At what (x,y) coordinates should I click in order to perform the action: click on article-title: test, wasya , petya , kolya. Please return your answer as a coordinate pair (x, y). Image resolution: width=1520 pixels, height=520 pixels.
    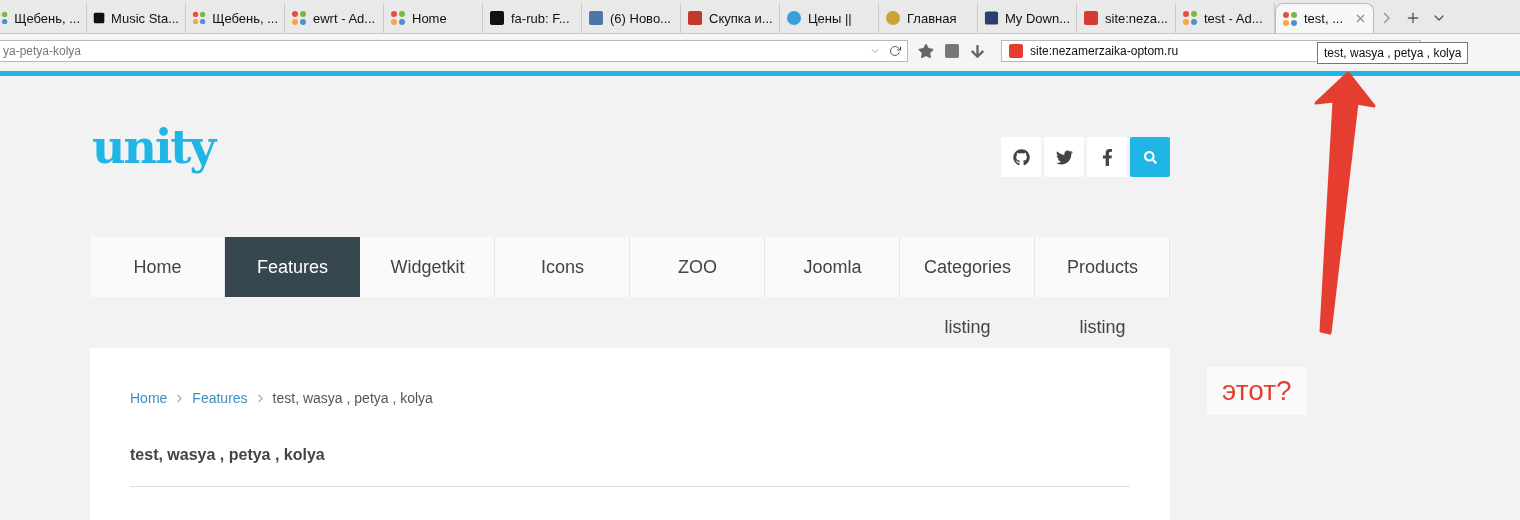
    Looking at the image, I should click on (630, 466).